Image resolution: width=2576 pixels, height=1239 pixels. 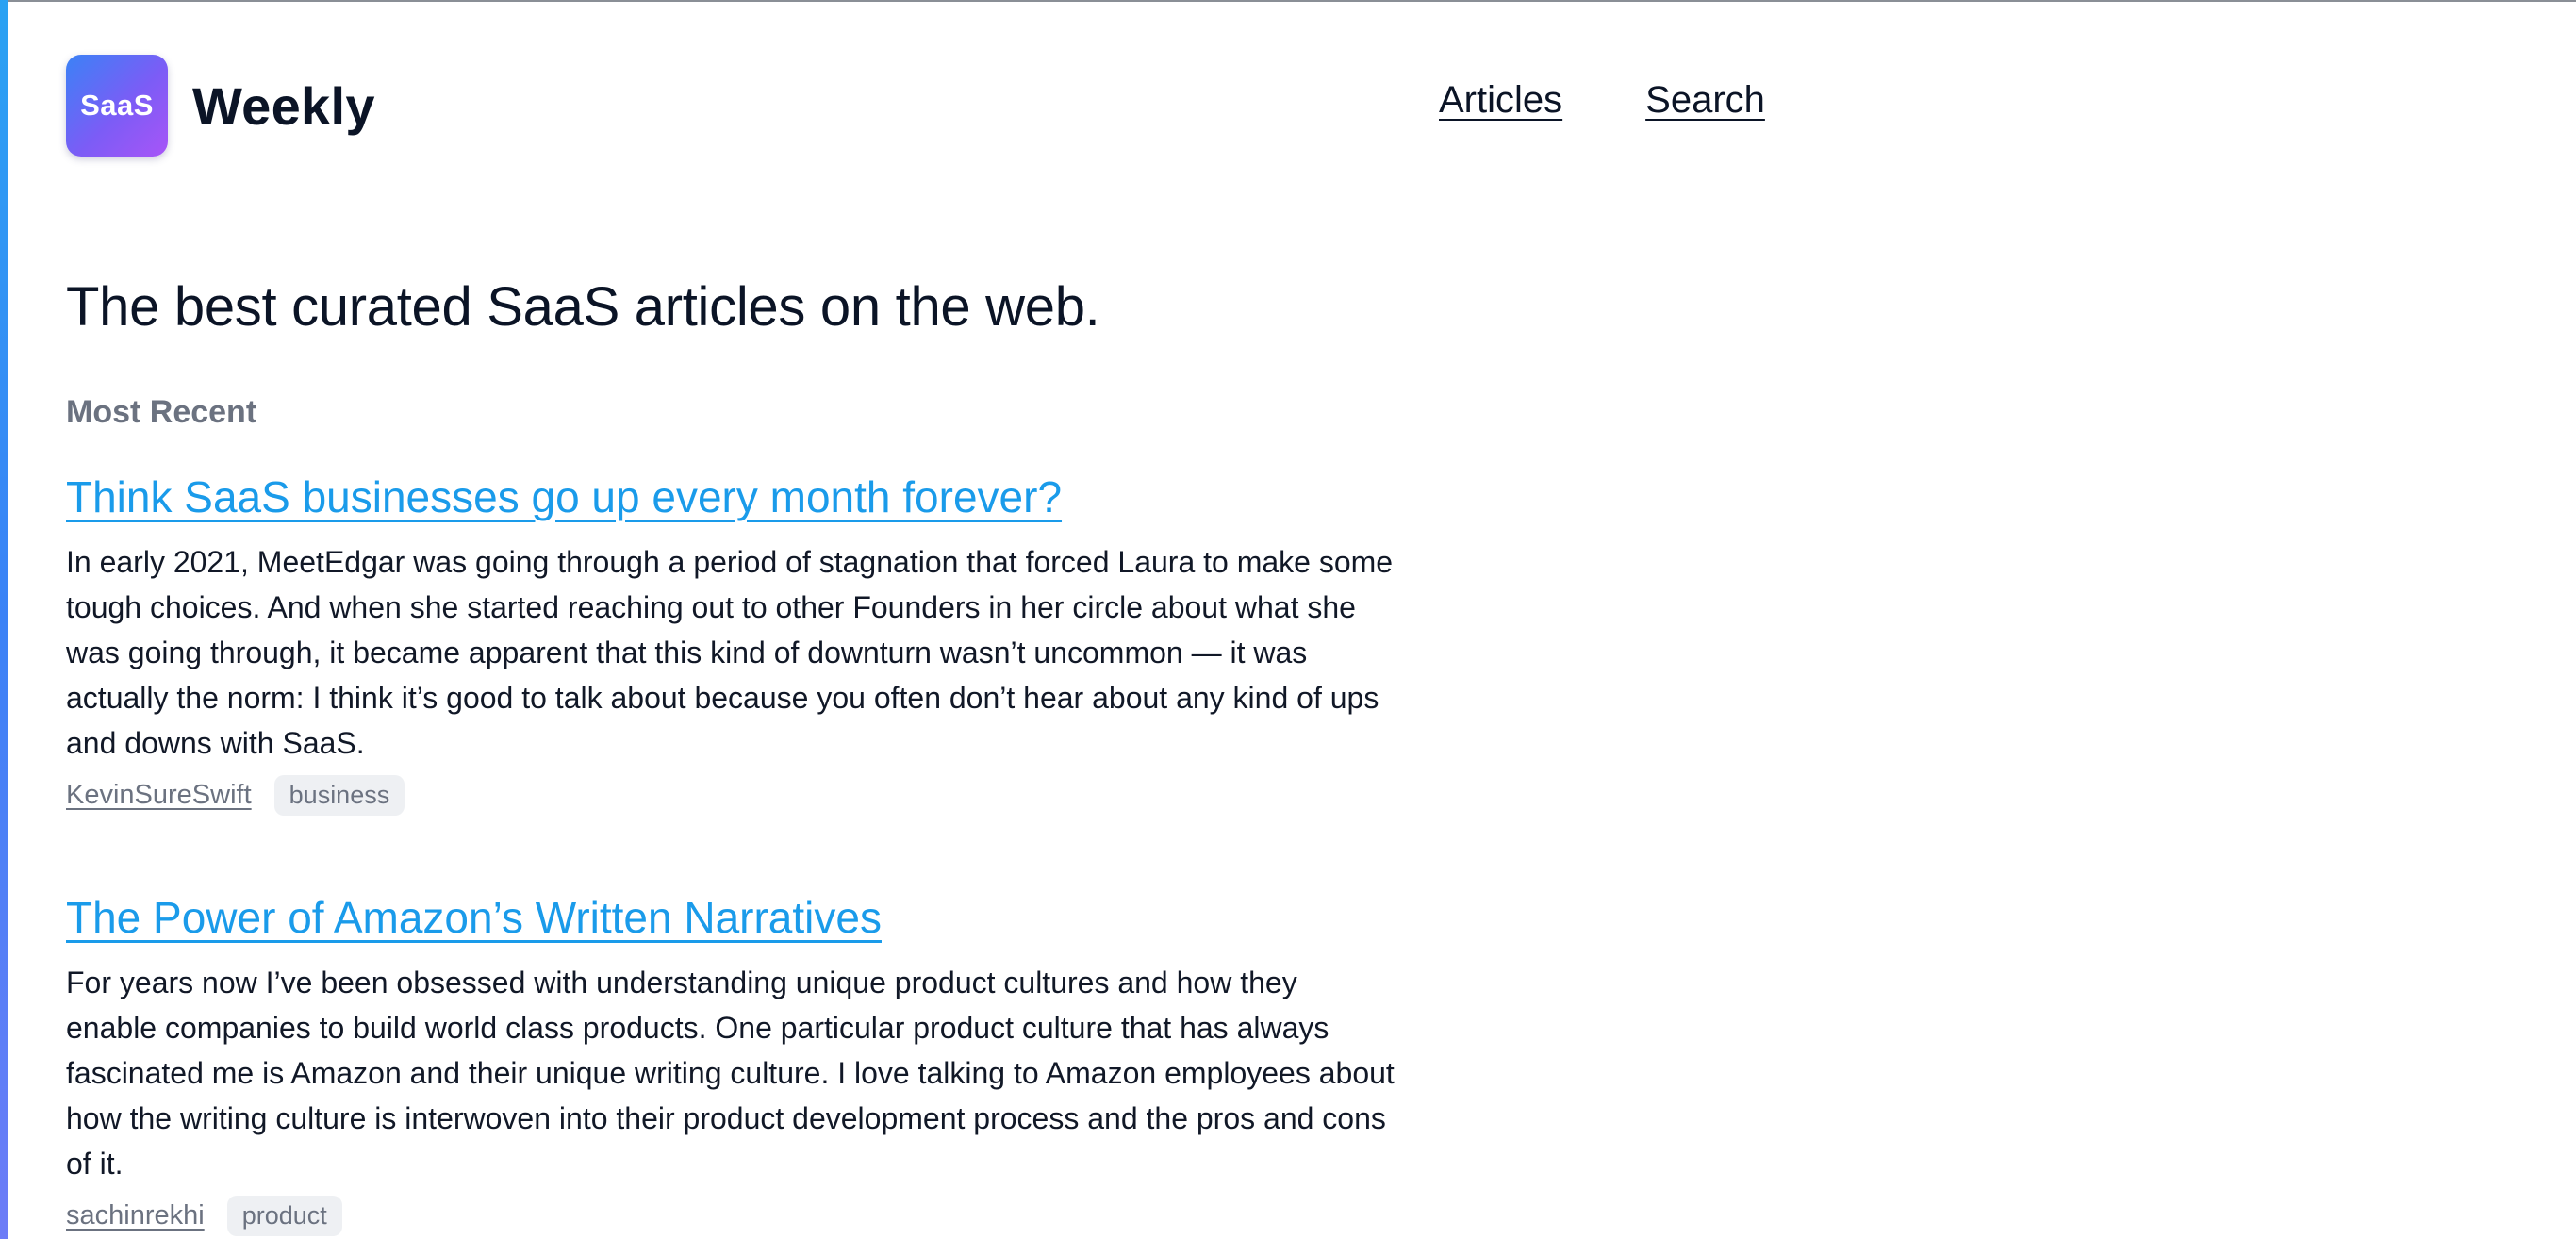 What do you see at coordinates (135, 1215) in the screenshot?
I see `author-link: sachinrekhi` at bounding box center [135, 1215].